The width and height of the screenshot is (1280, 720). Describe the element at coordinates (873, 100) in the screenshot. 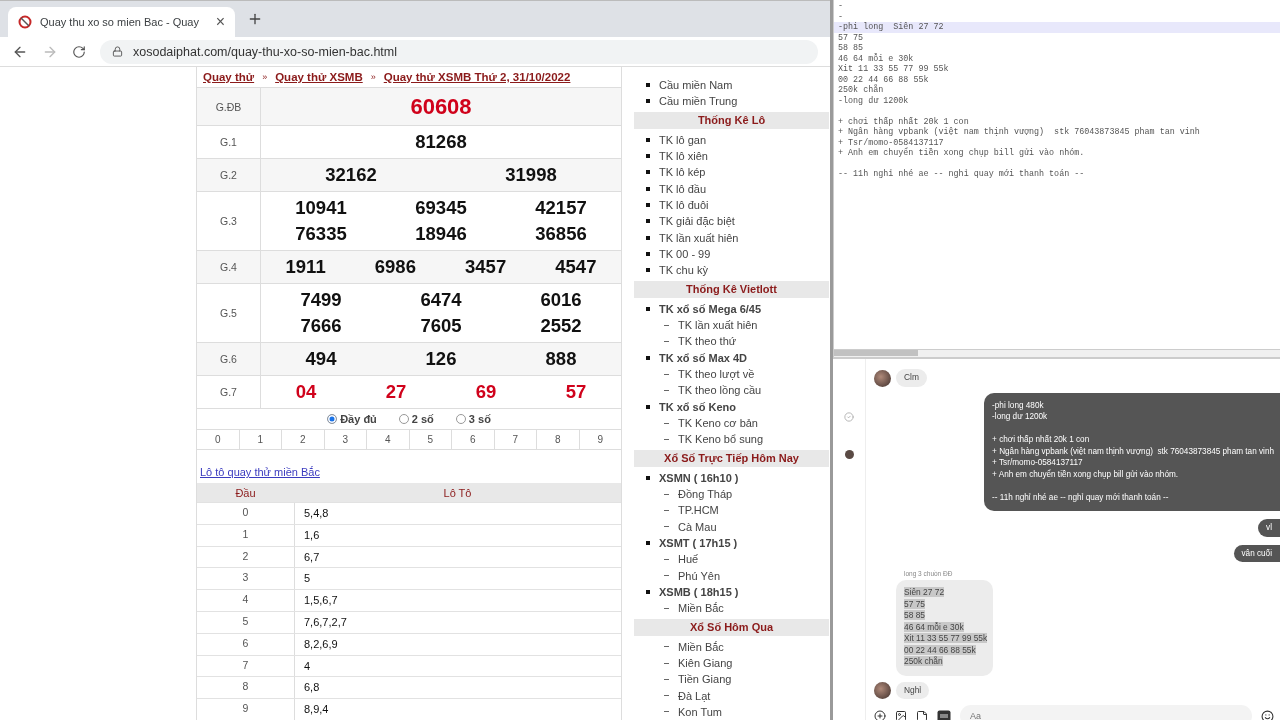

I see `editor-line: -long dư 1200k` at that location.